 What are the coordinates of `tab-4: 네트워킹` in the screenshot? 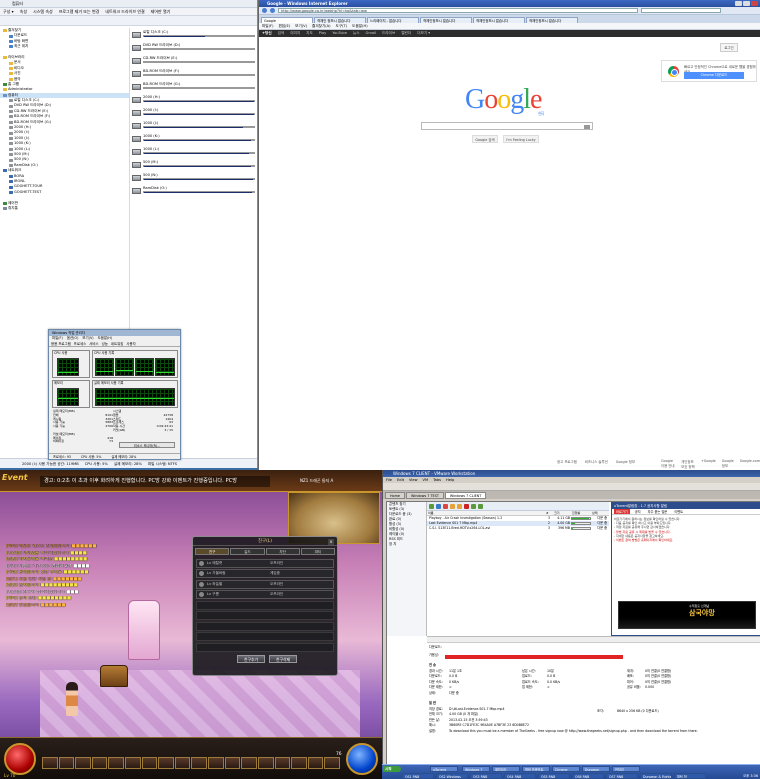 It's located at (117, 343).